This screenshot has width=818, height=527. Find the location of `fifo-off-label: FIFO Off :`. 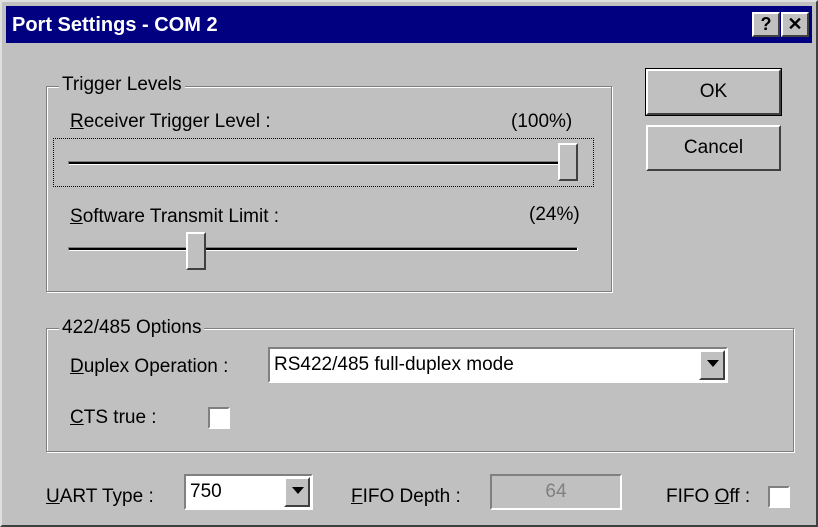

fifo-off-label: FIFO Off : is located at coordinates (708, 497).